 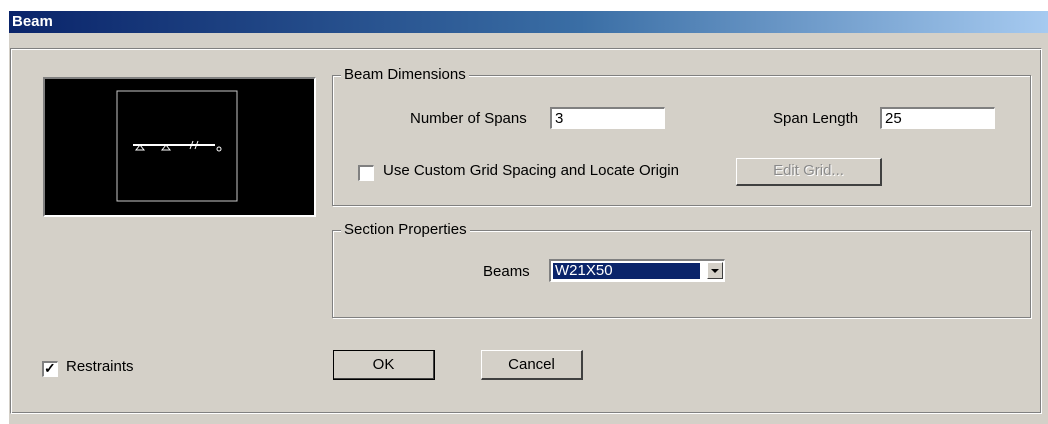 What do you see at coordinates (405, 74) in the screenshot?
I see `beam-dimensions-legend: Beam Dimensions` at bounding box center [405, 74].